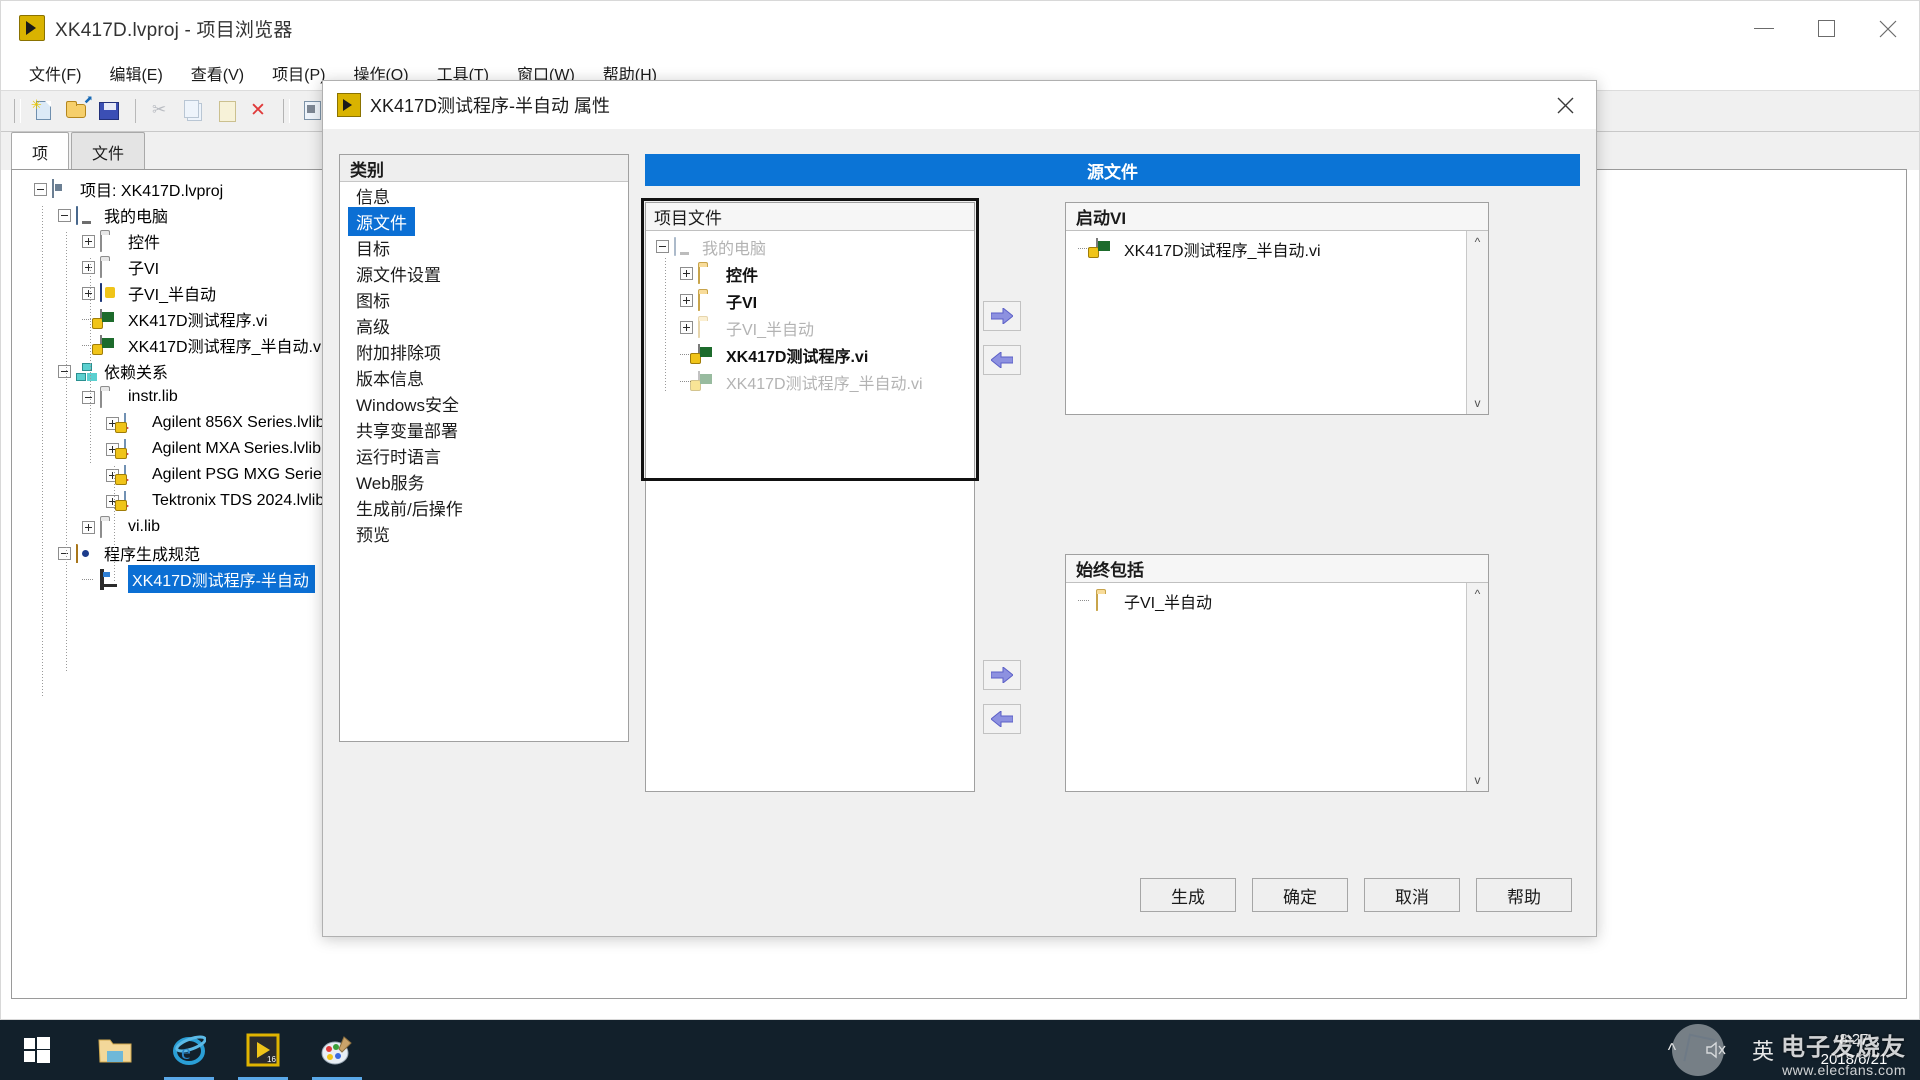 The width and height of the screenshot is (1920, 1080). I want to click on maximize-button, so click(1826, 28).